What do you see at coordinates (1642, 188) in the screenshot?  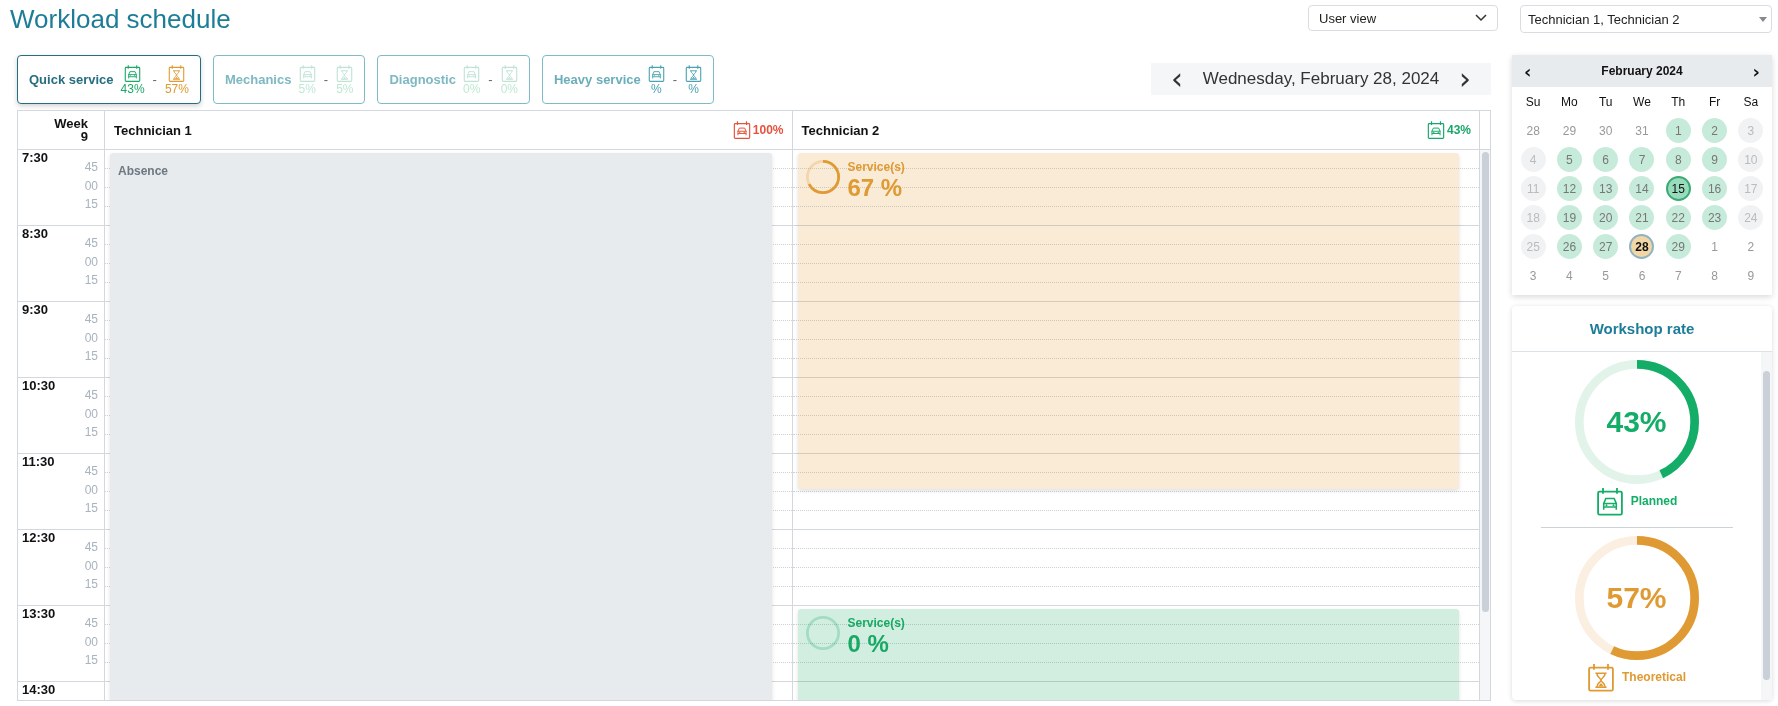 I see `calendar-day: 14` at bounding box center [1642, 188].